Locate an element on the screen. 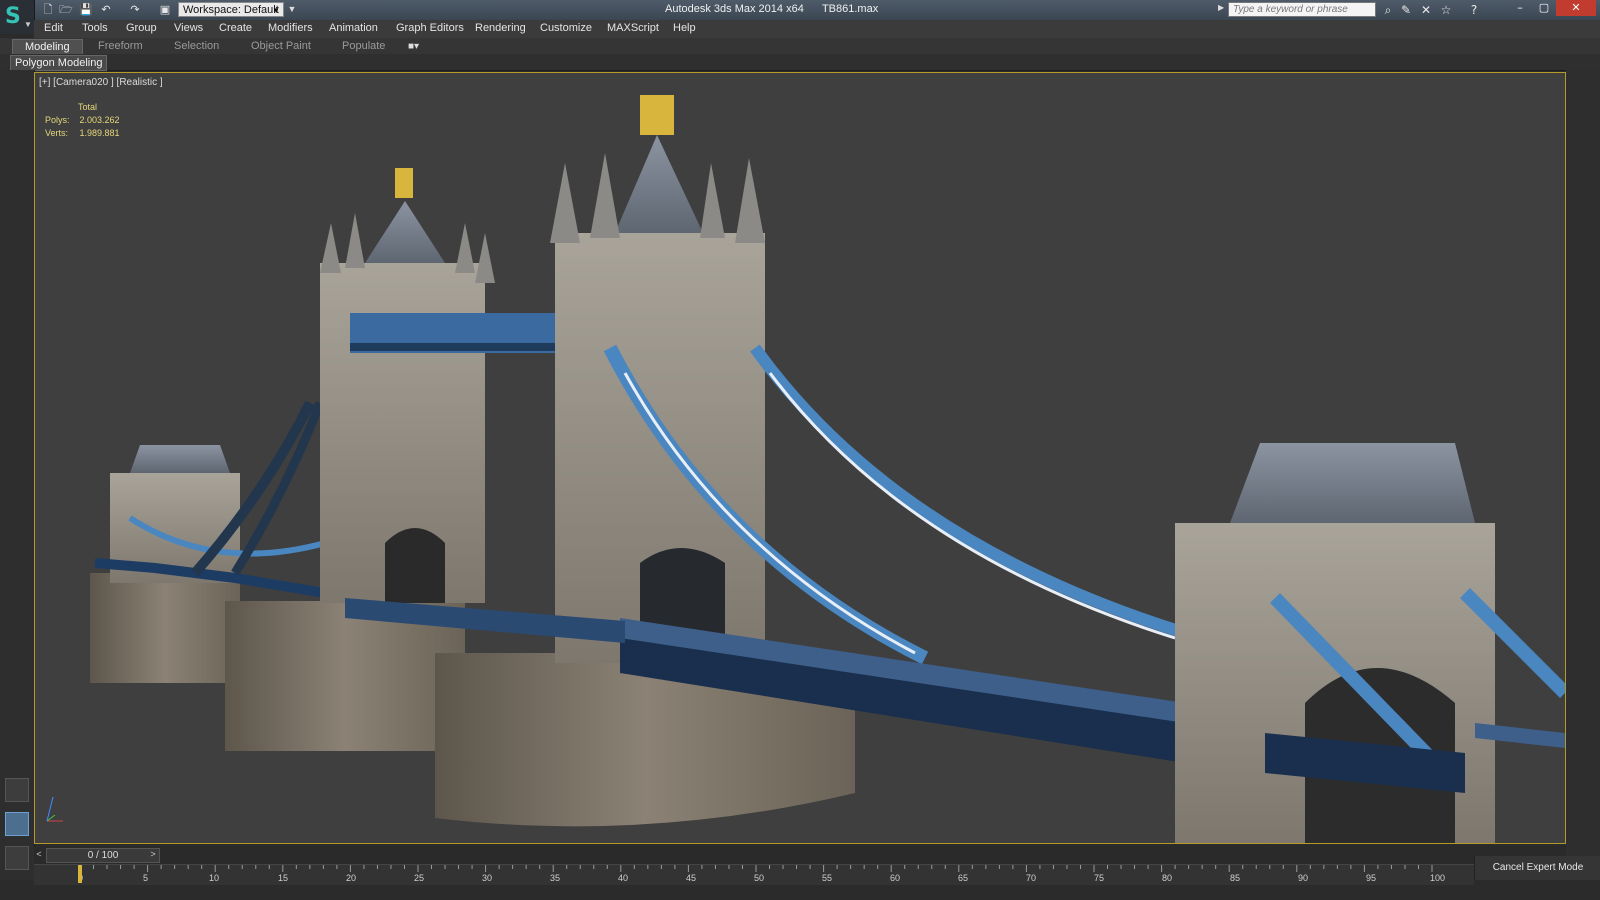  project-folder-icon: ▣ is located at coordinates (165, 10).